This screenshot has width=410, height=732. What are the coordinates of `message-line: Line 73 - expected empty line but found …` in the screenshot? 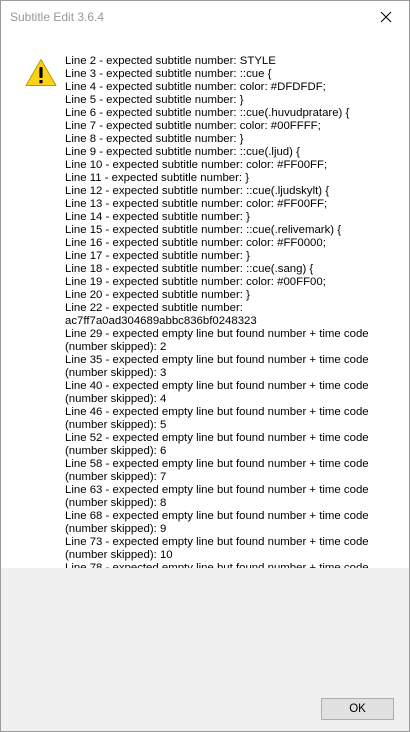 It's located at (217, 548).